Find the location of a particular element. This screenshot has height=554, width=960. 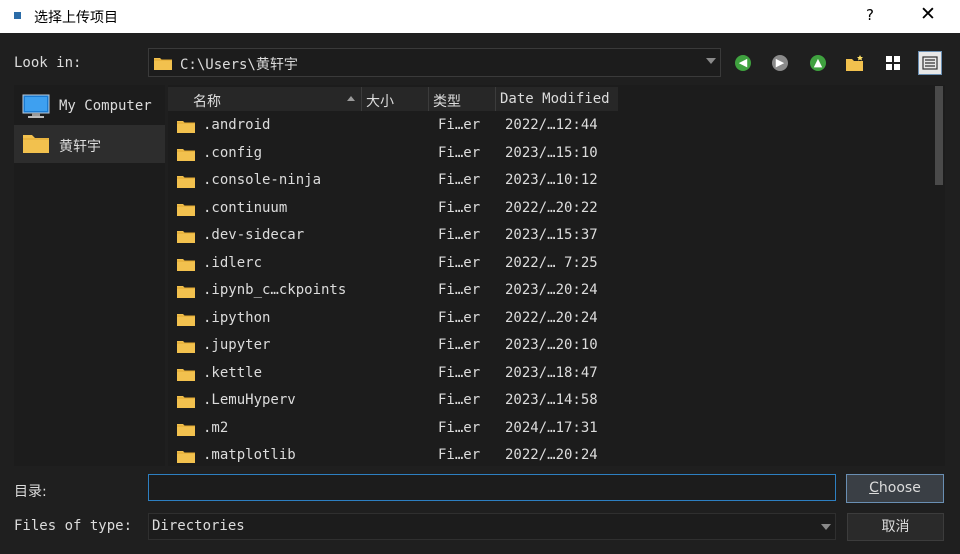

help-button: ? is located at coordinates (870, 15).